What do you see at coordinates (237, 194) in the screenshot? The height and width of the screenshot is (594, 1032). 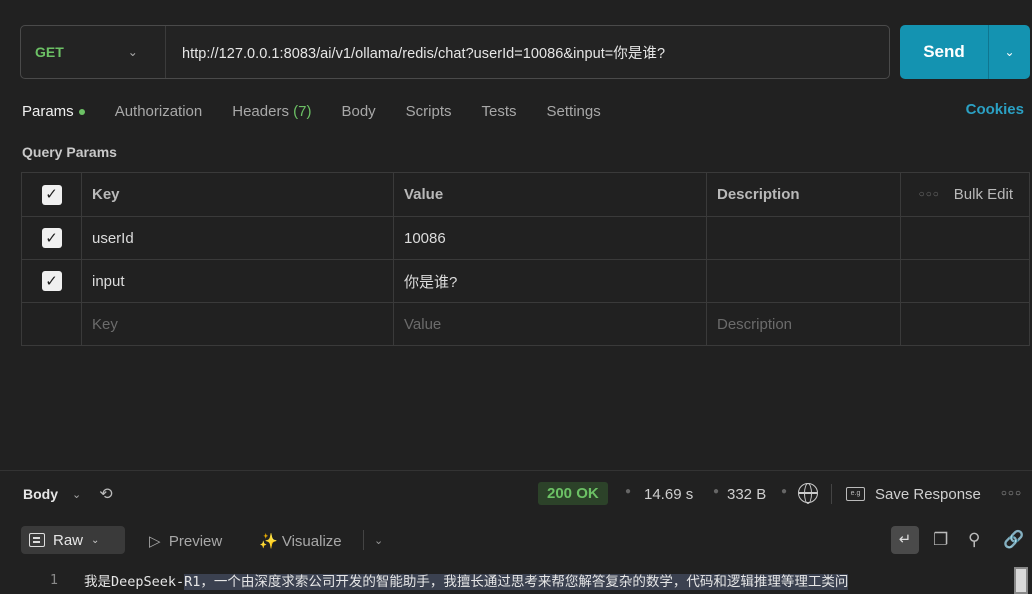 I see `column-key: Key` at bounding box center [237, 194].